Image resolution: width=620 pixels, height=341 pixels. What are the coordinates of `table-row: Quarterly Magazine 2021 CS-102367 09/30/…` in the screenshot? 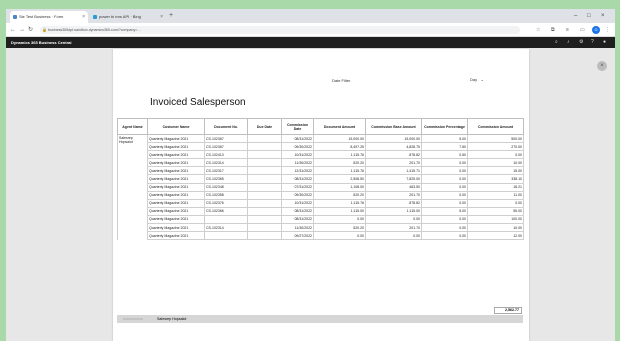 It's located at (321, 147).